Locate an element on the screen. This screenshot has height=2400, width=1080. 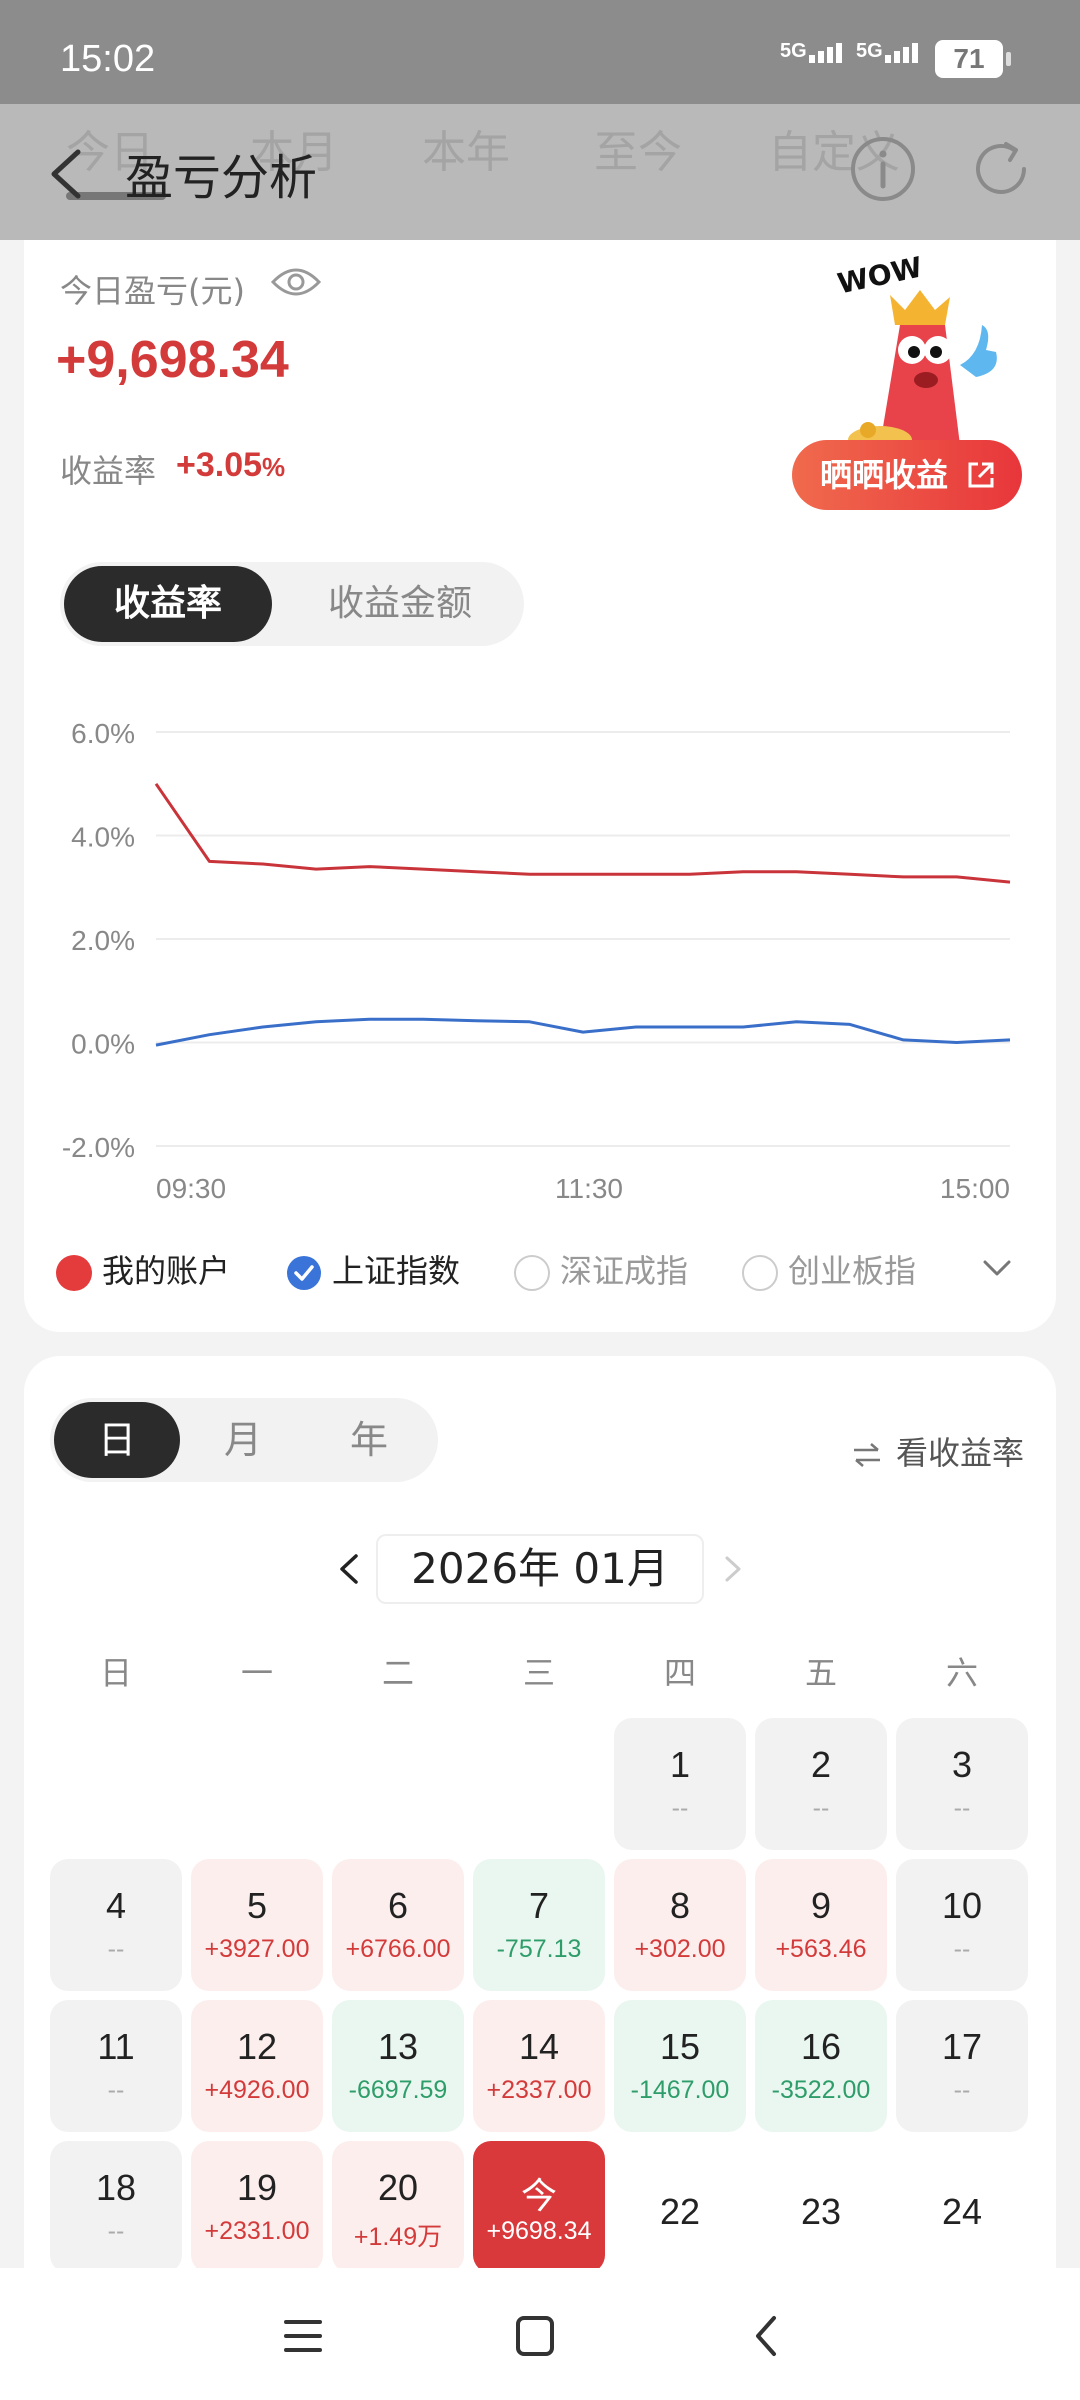
calendar-day-today: 今 +9698.34 is located at coordinates (539, 2207).